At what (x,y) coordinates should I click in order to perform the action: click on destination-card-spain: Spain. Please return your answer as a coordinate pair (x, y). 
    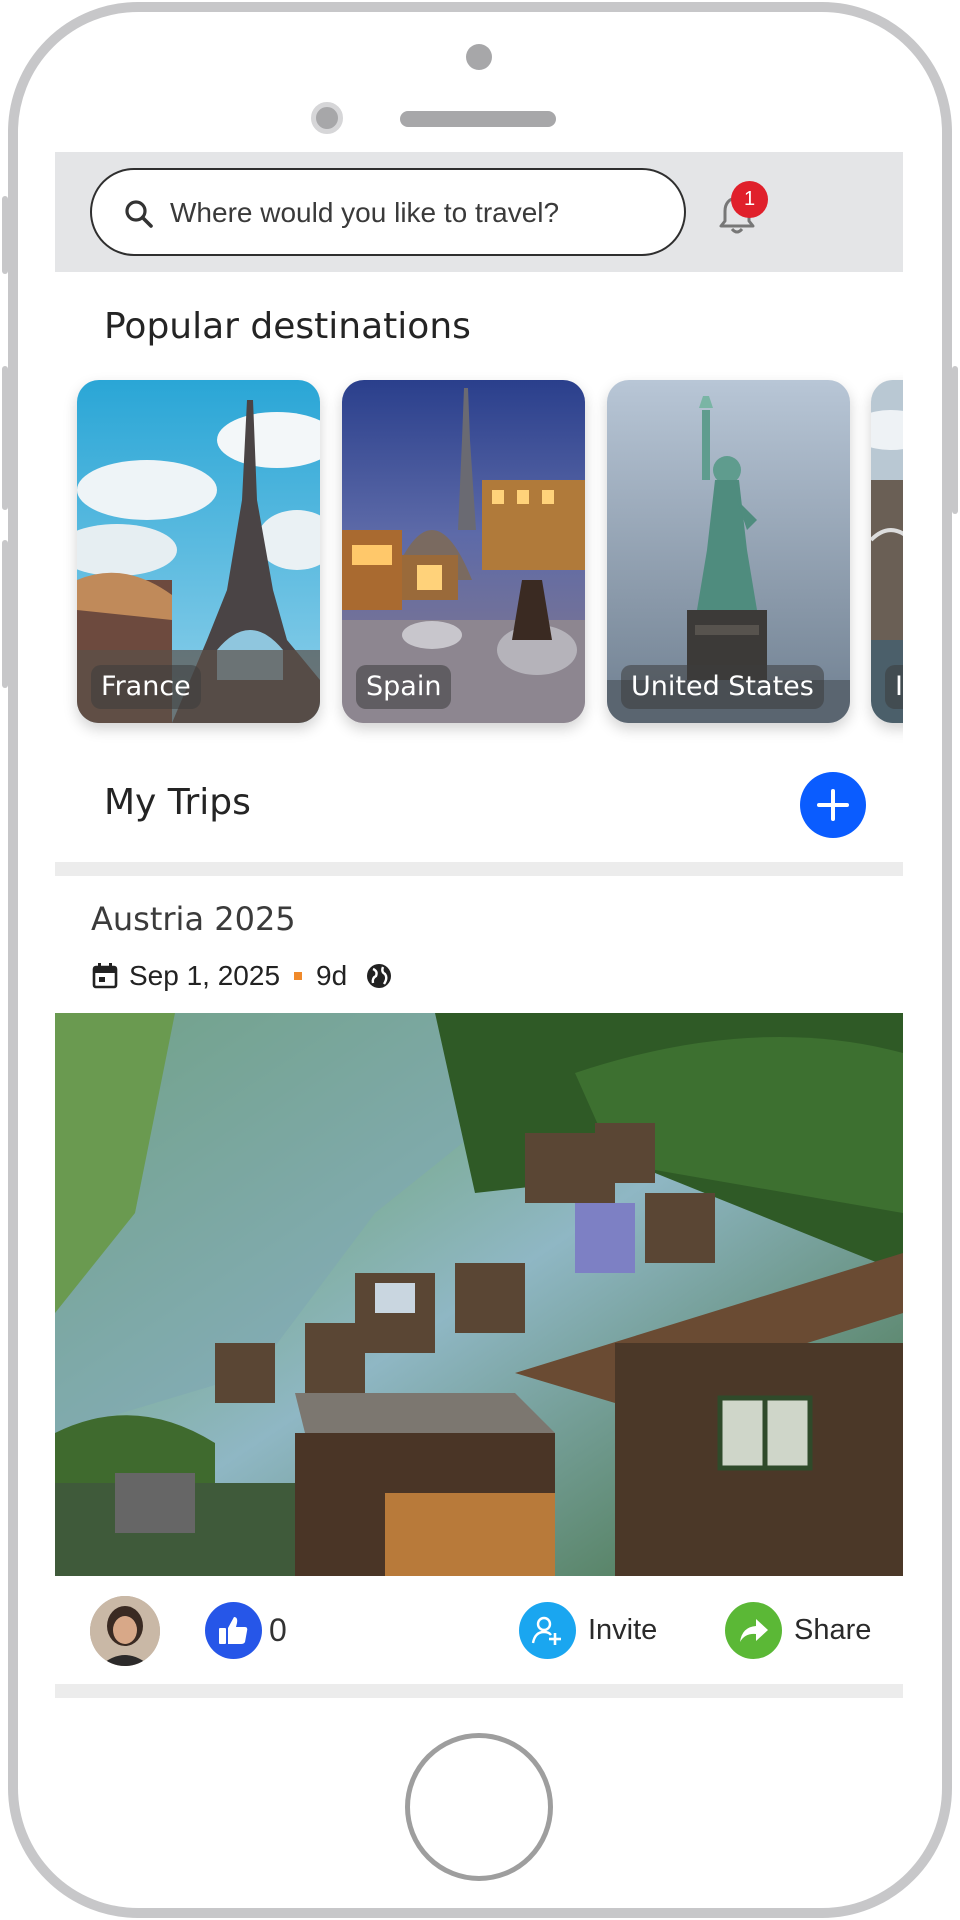
    Looking at the image, I should click on (463, 551).